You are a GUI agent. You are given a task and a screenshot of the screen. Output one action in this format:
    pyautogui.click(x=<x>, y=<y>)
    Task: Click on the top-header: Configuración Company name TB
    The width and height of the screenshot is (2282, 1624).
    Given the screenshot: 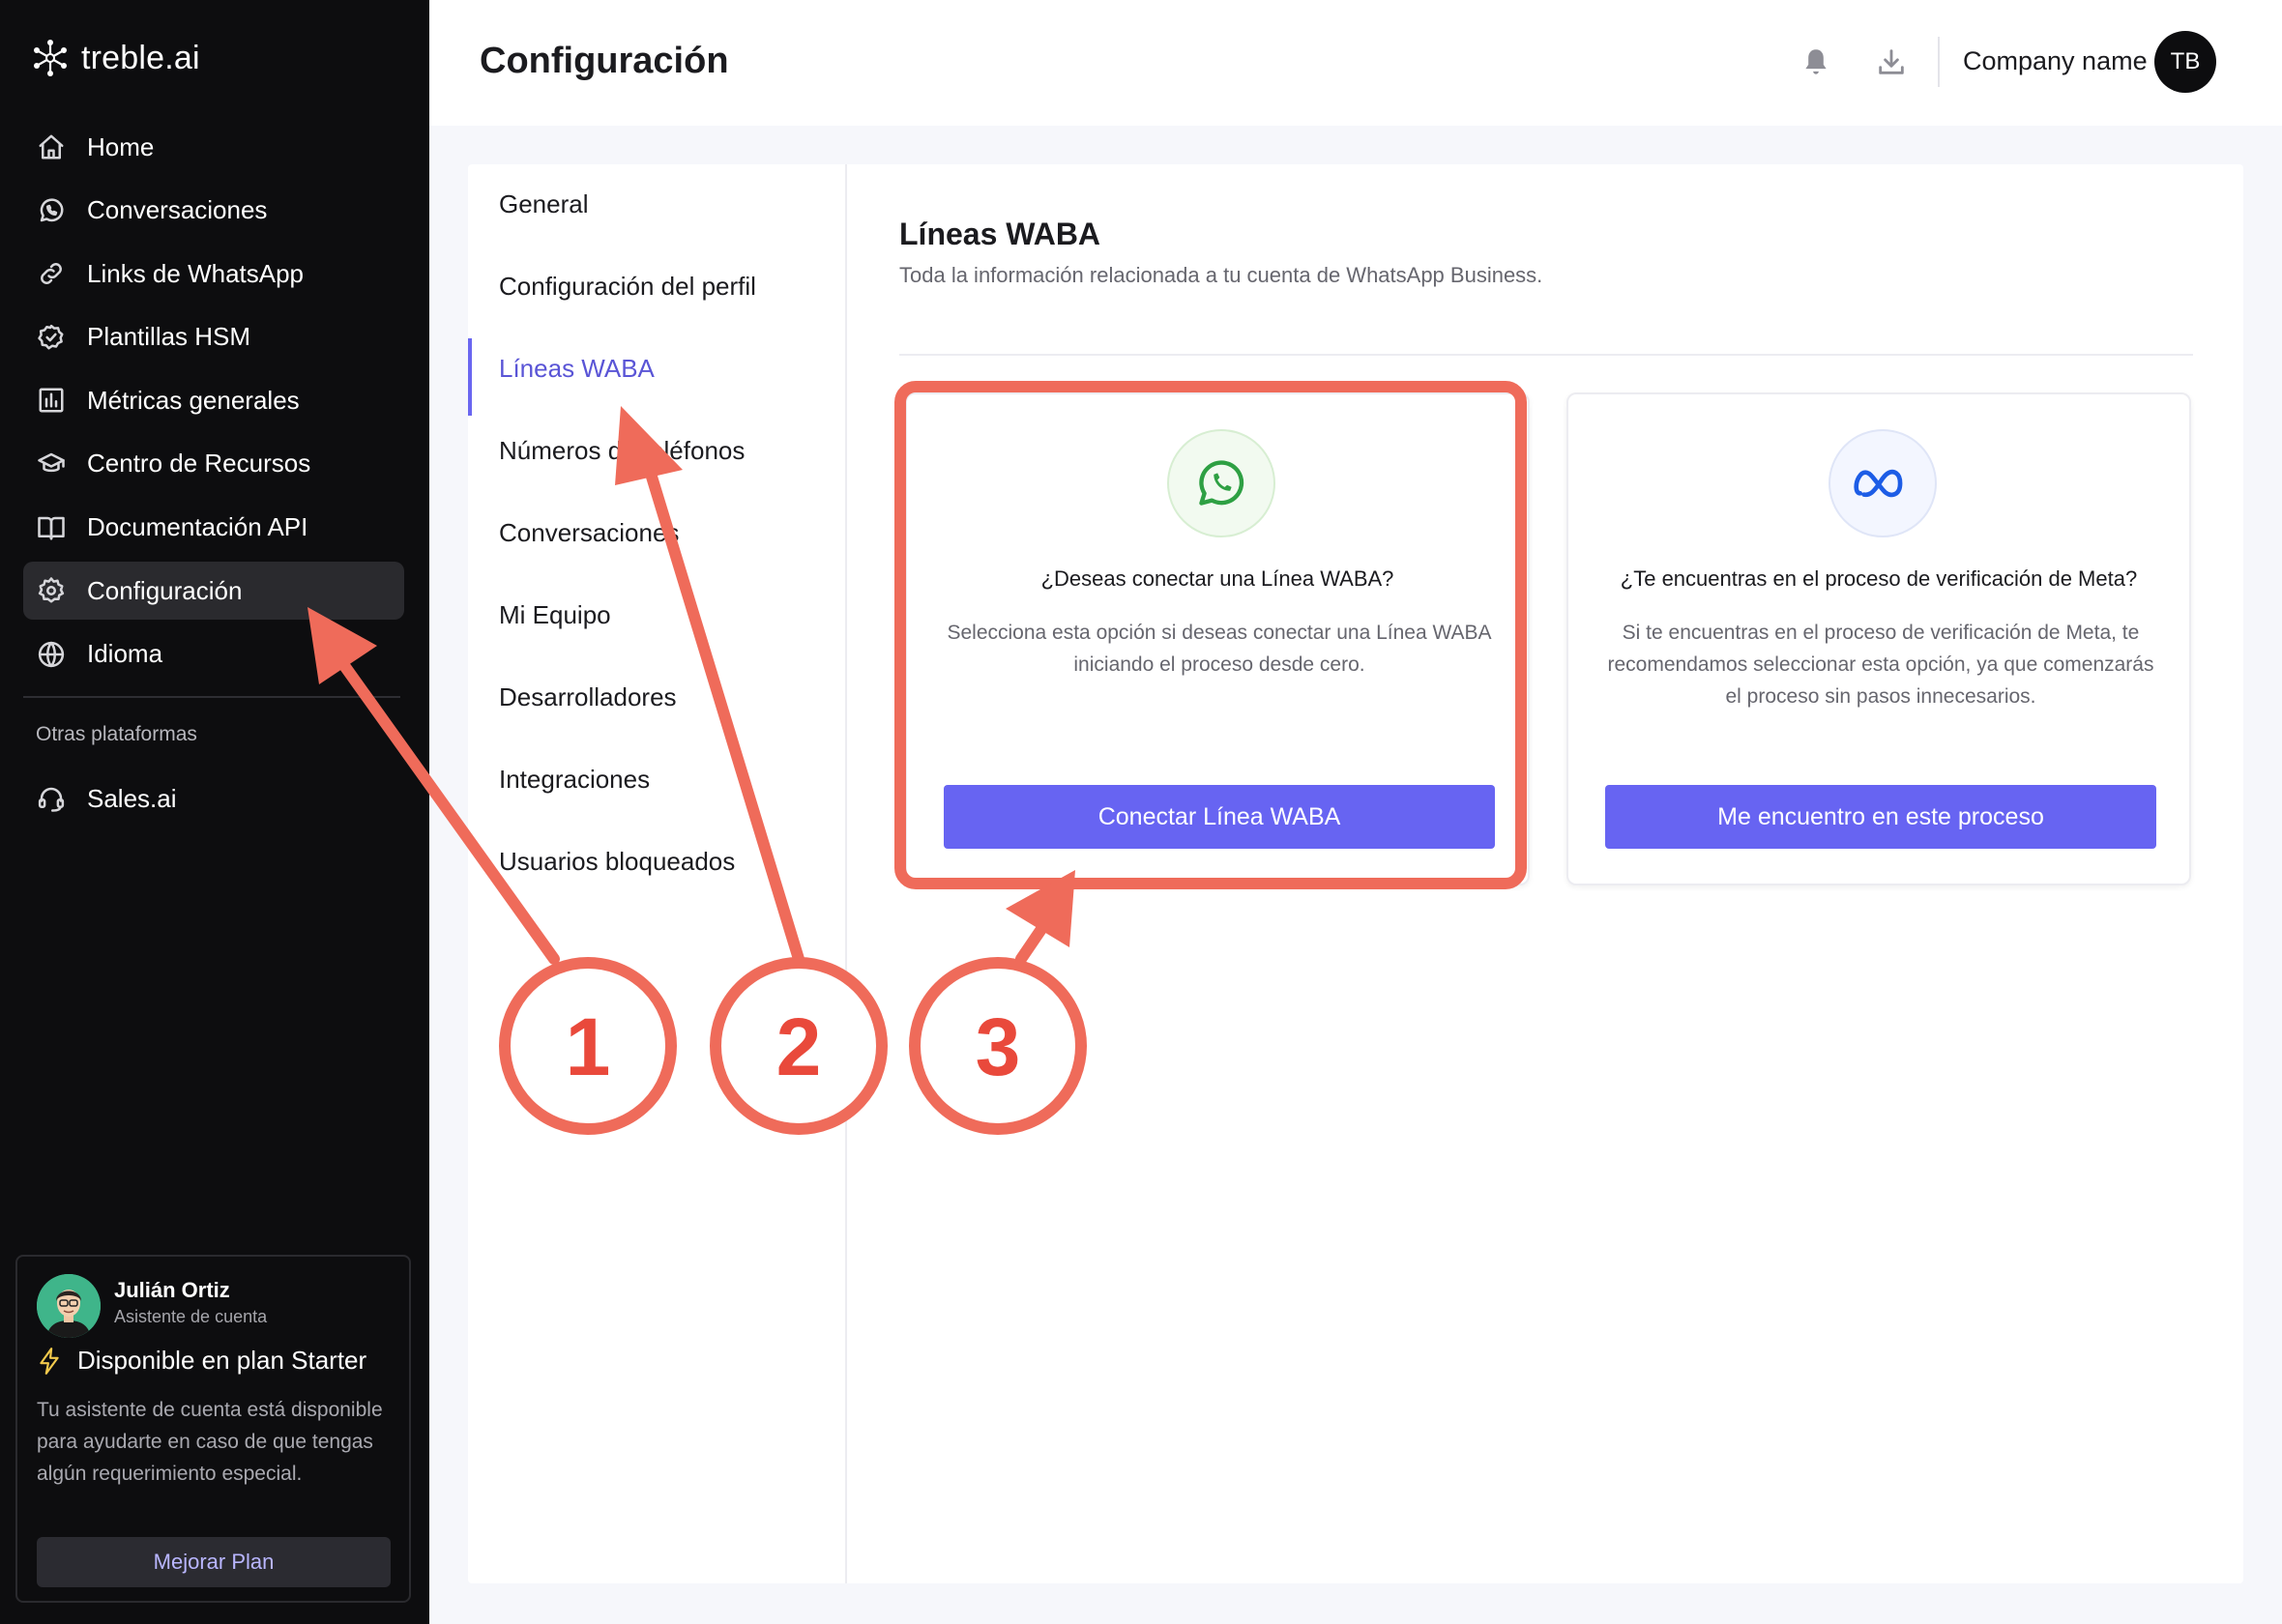 What is the action you would take?
    pyautogui.click(x=1355, y=63)
    